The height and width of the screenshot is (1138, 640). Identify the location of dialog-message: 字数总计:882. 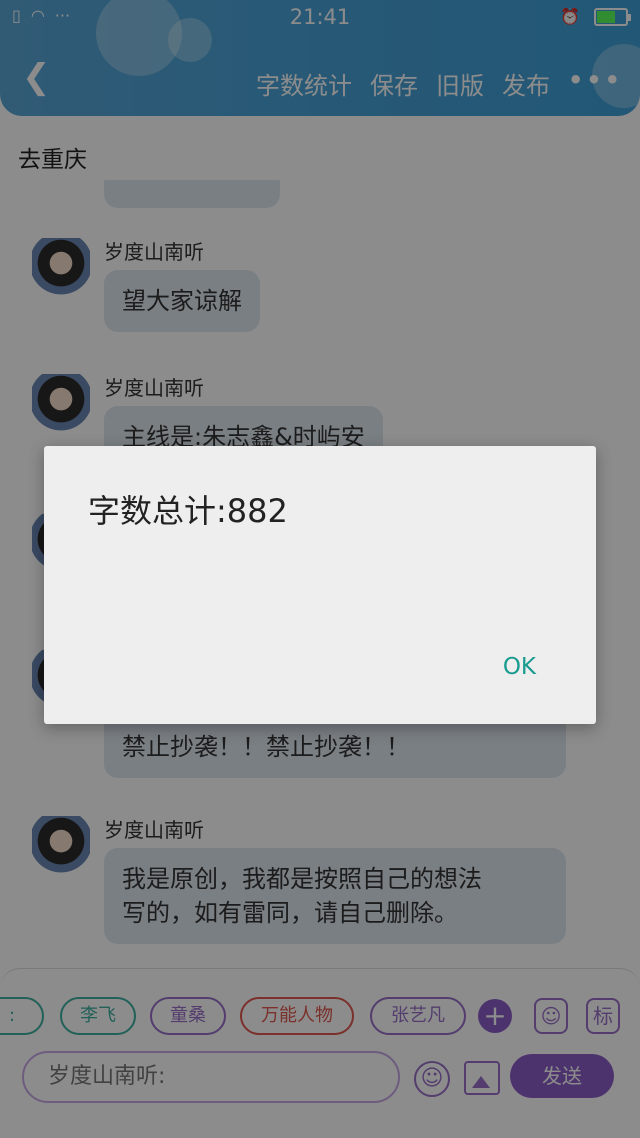
(188, 511).